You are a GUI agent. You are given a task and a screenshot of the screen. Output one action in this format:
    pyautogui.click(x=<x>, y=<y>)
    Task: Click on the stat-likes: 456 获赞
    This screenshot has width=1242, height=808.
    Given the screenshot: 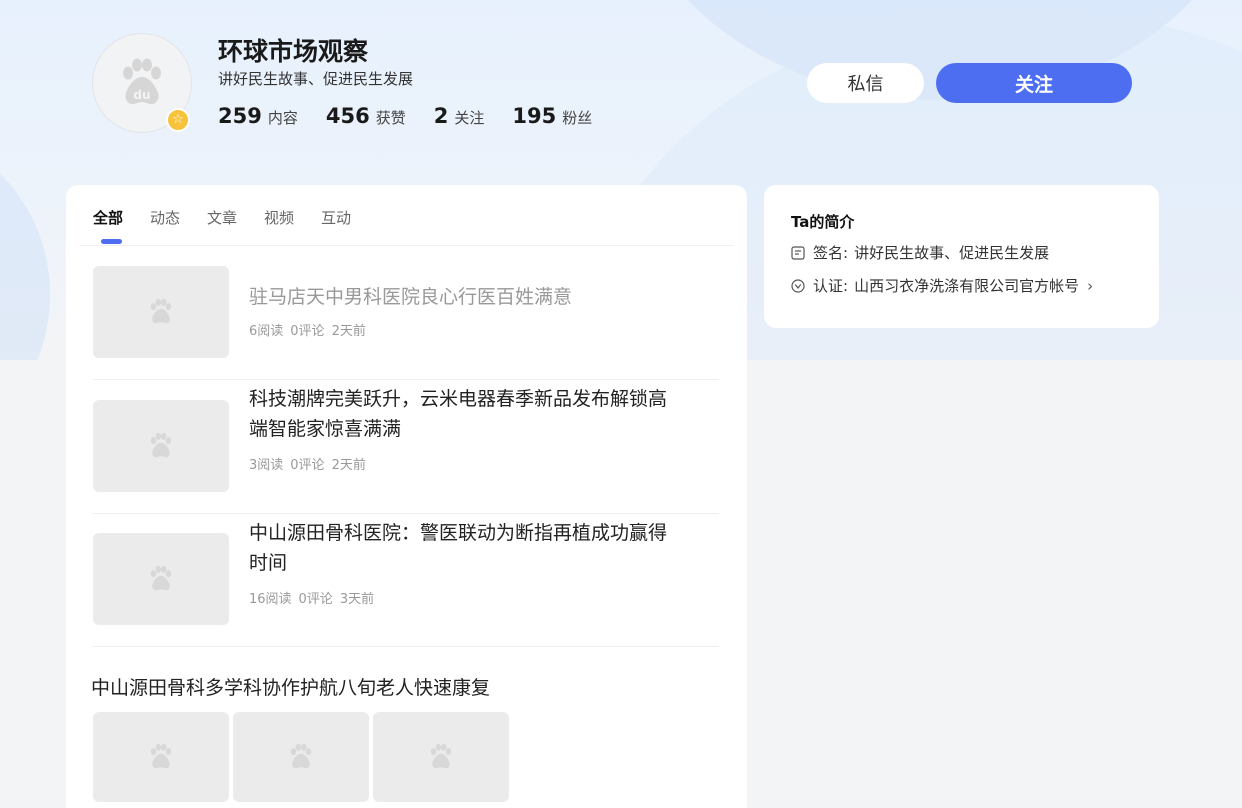 What is the action you would take?
    pyautogui.click(x=366, y=116)
    